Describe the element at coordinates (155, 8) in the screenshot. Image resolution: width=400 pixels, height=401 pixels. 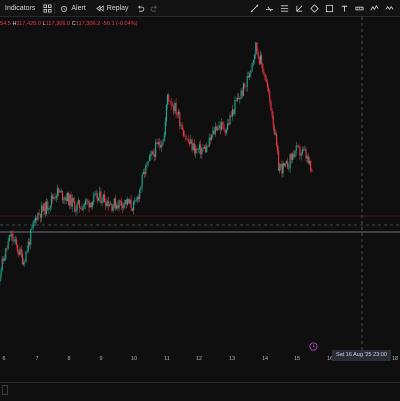
I see `redo-icon` at that location.